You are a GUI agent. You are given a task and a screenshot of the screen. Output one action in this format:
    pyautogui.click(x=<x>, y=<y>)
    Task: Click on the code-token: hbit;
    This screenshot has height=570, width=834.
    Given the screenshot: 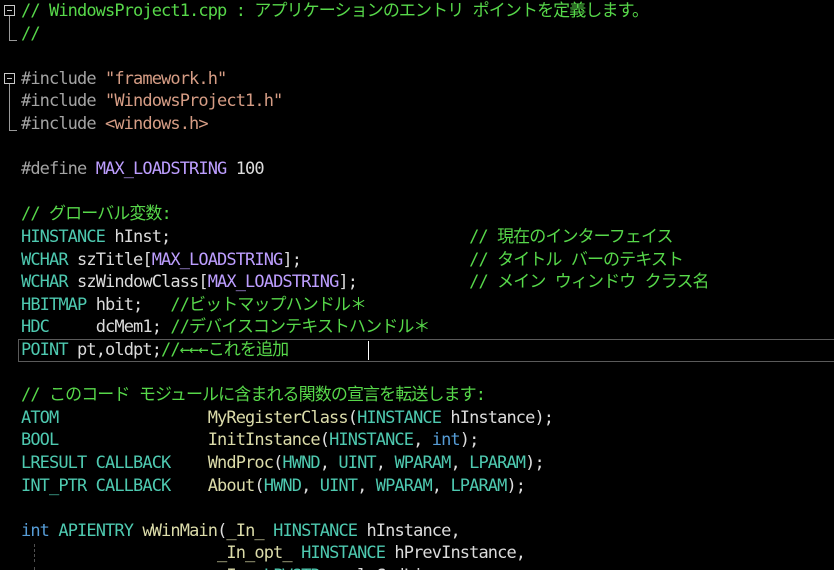 What is the action you would take?
    pyautogui.click(x=128, y=304)
    